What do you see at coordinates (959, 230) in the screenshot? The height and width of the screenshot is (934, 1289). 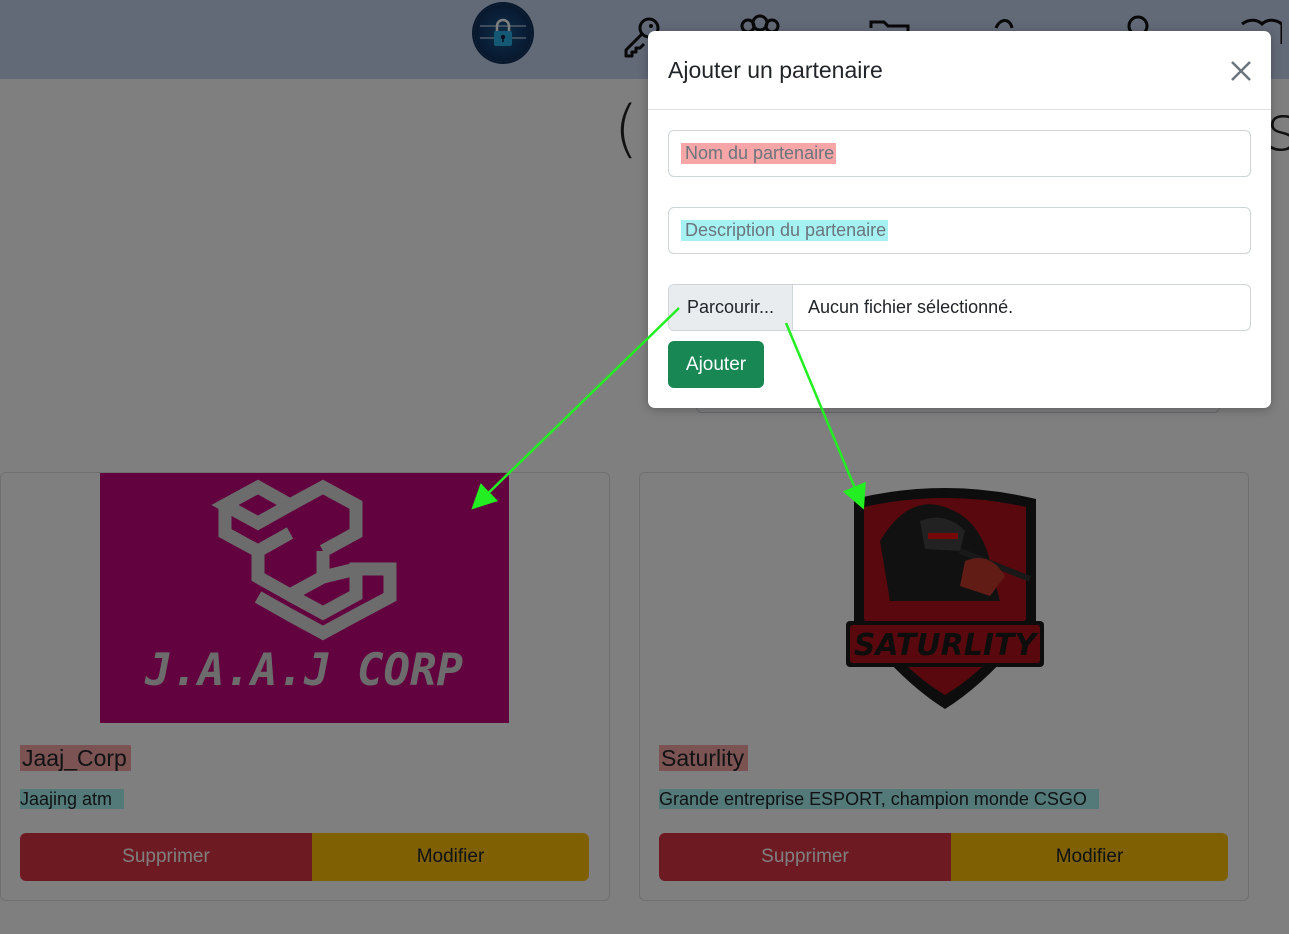 I see `partner-description-input: Description du partenaire` at bounding box center [959, 230].